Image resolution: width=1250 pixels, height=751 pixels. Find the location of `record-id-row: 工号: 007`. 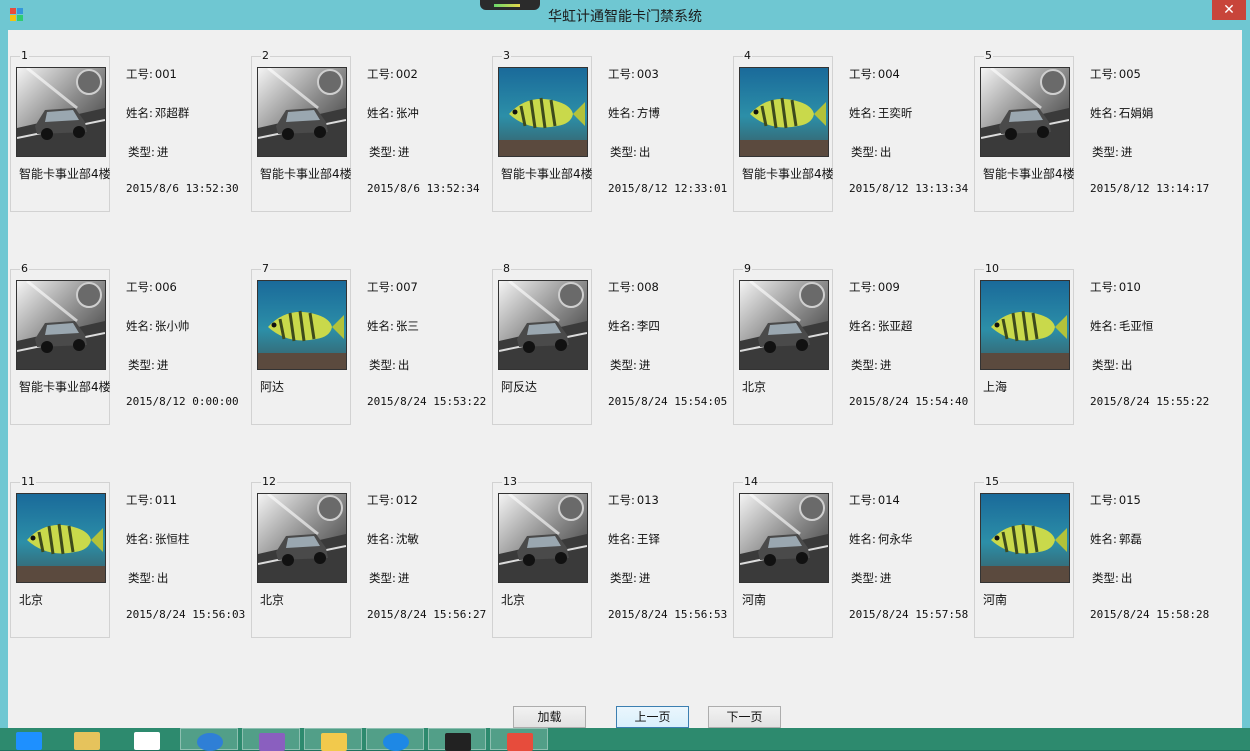

record-id-row: 工号: 007 is located at coordinates (392, 287).